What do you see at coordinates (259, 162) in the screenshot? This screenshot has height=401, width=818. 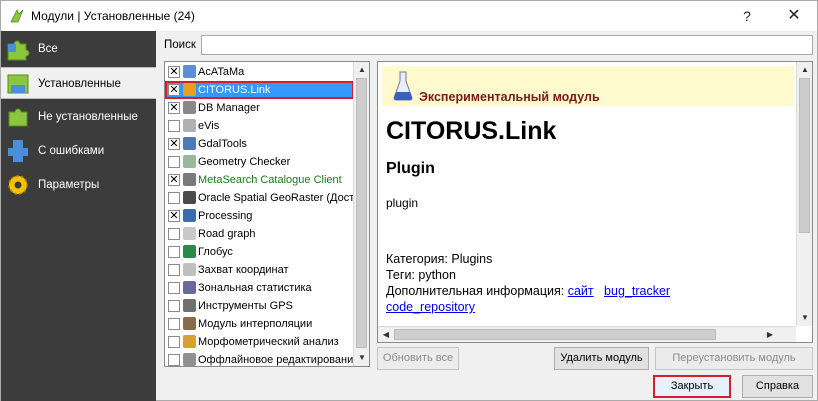 I see `plugin-row: Geometry Checker` at bounding box center [259, 162].